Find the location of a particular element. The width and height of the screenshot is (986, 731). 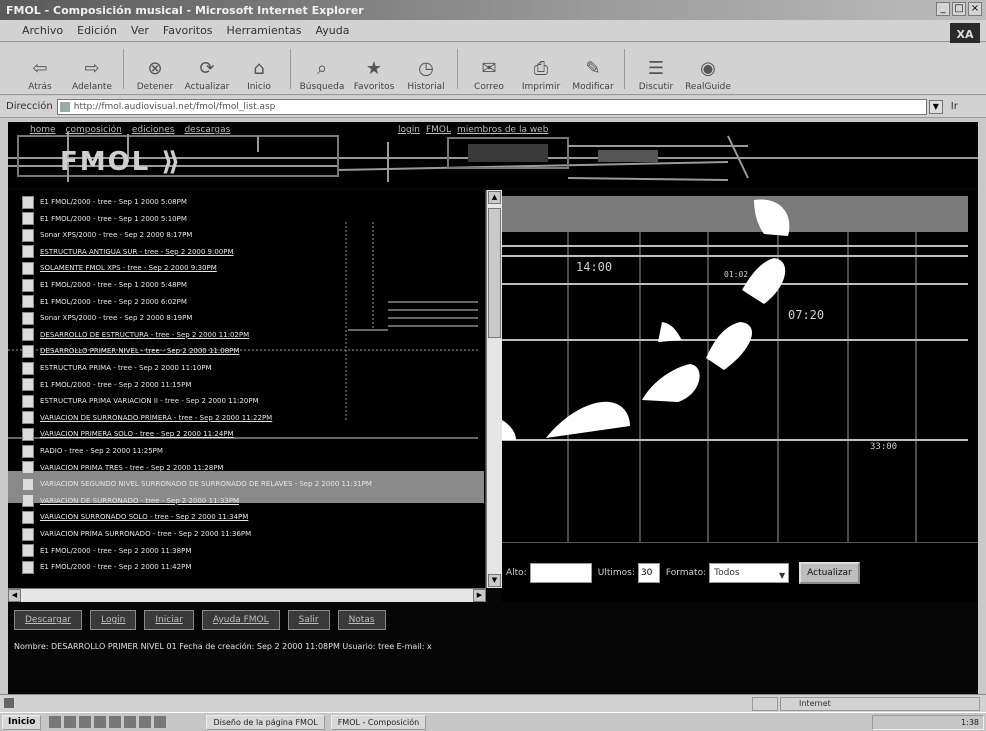

toolbar-button-1: ⇨ Adelante is located at coordinates (92, 69).